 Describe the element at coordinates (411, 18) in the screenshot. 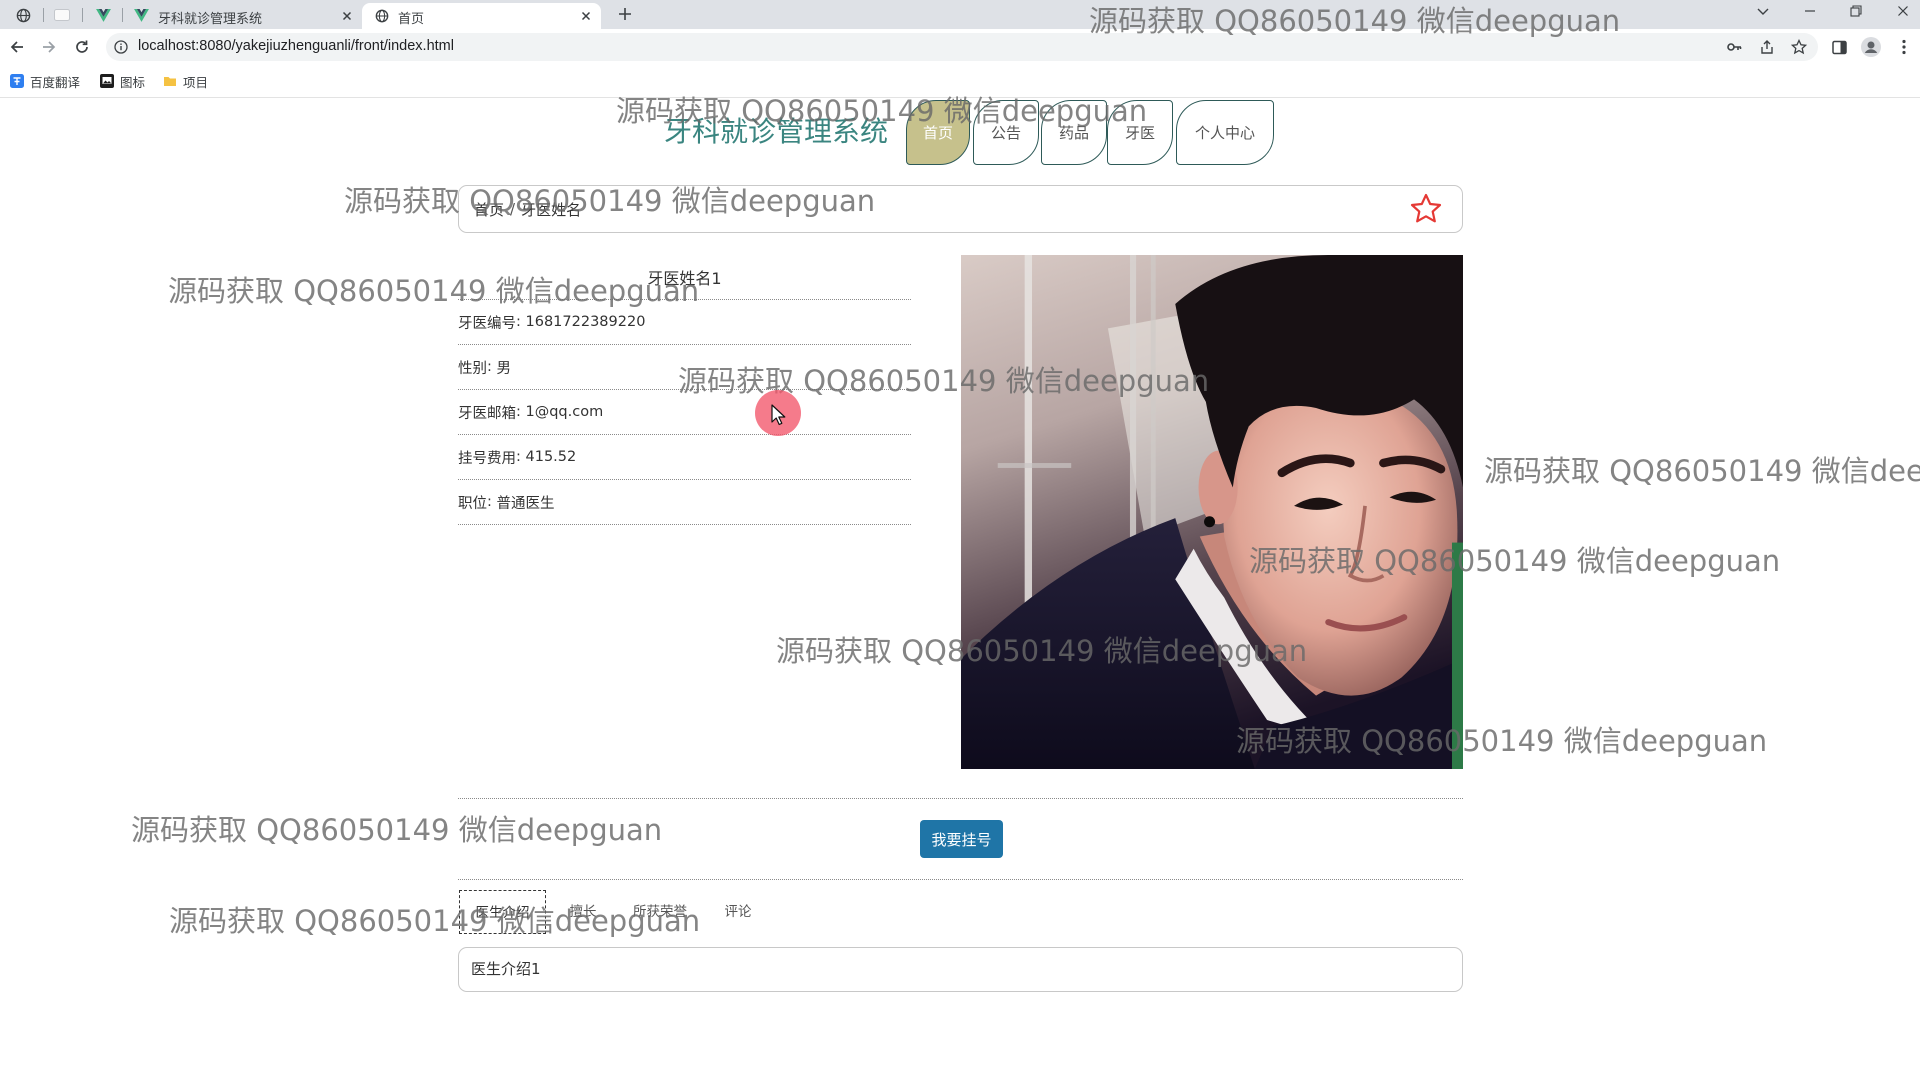

I see `tab-title: 首页` at that location.